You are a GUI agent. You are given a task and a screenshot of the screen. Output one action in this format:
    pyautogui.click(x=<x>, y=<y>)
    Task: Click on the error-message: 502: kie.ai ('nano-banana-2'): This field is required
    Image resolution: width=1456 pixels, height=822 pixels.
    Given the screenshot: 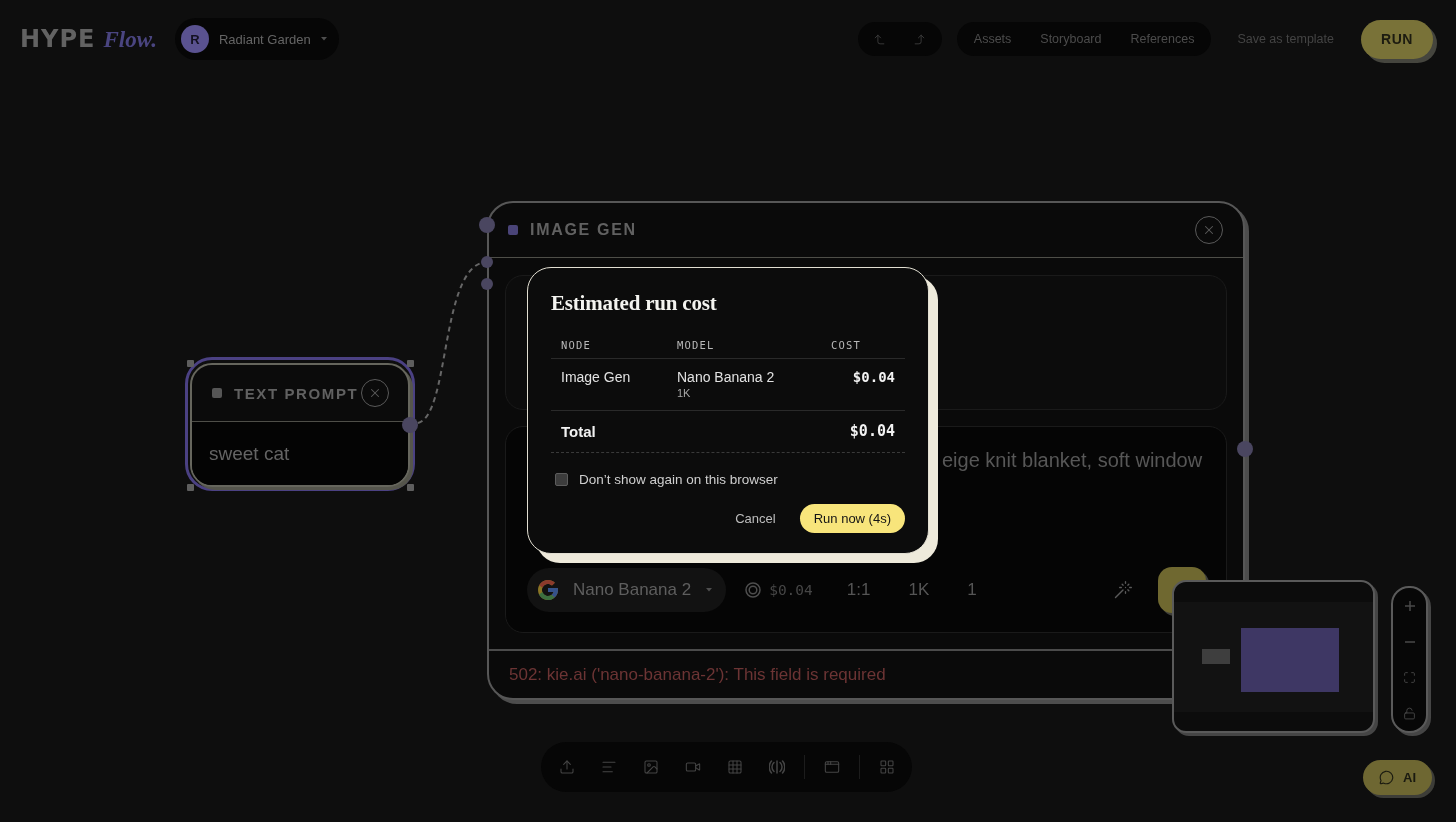 What is the action you would take?
    pyautogui.click(x=697, y=674)
    